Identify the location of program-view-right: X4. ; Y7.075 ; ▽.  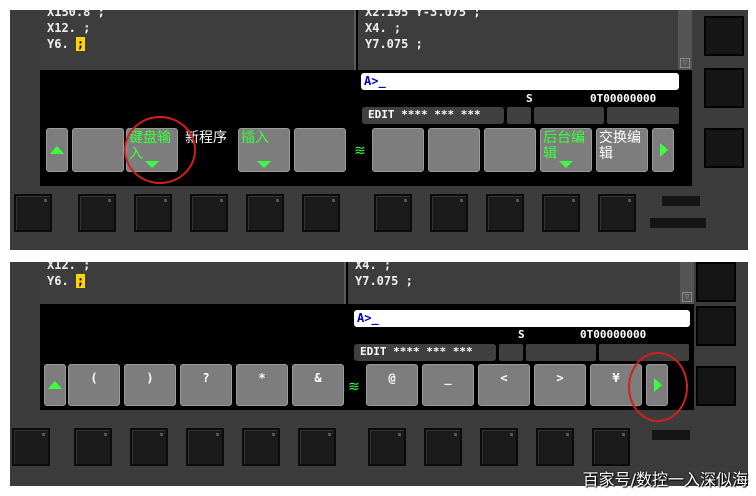
(521, 283).